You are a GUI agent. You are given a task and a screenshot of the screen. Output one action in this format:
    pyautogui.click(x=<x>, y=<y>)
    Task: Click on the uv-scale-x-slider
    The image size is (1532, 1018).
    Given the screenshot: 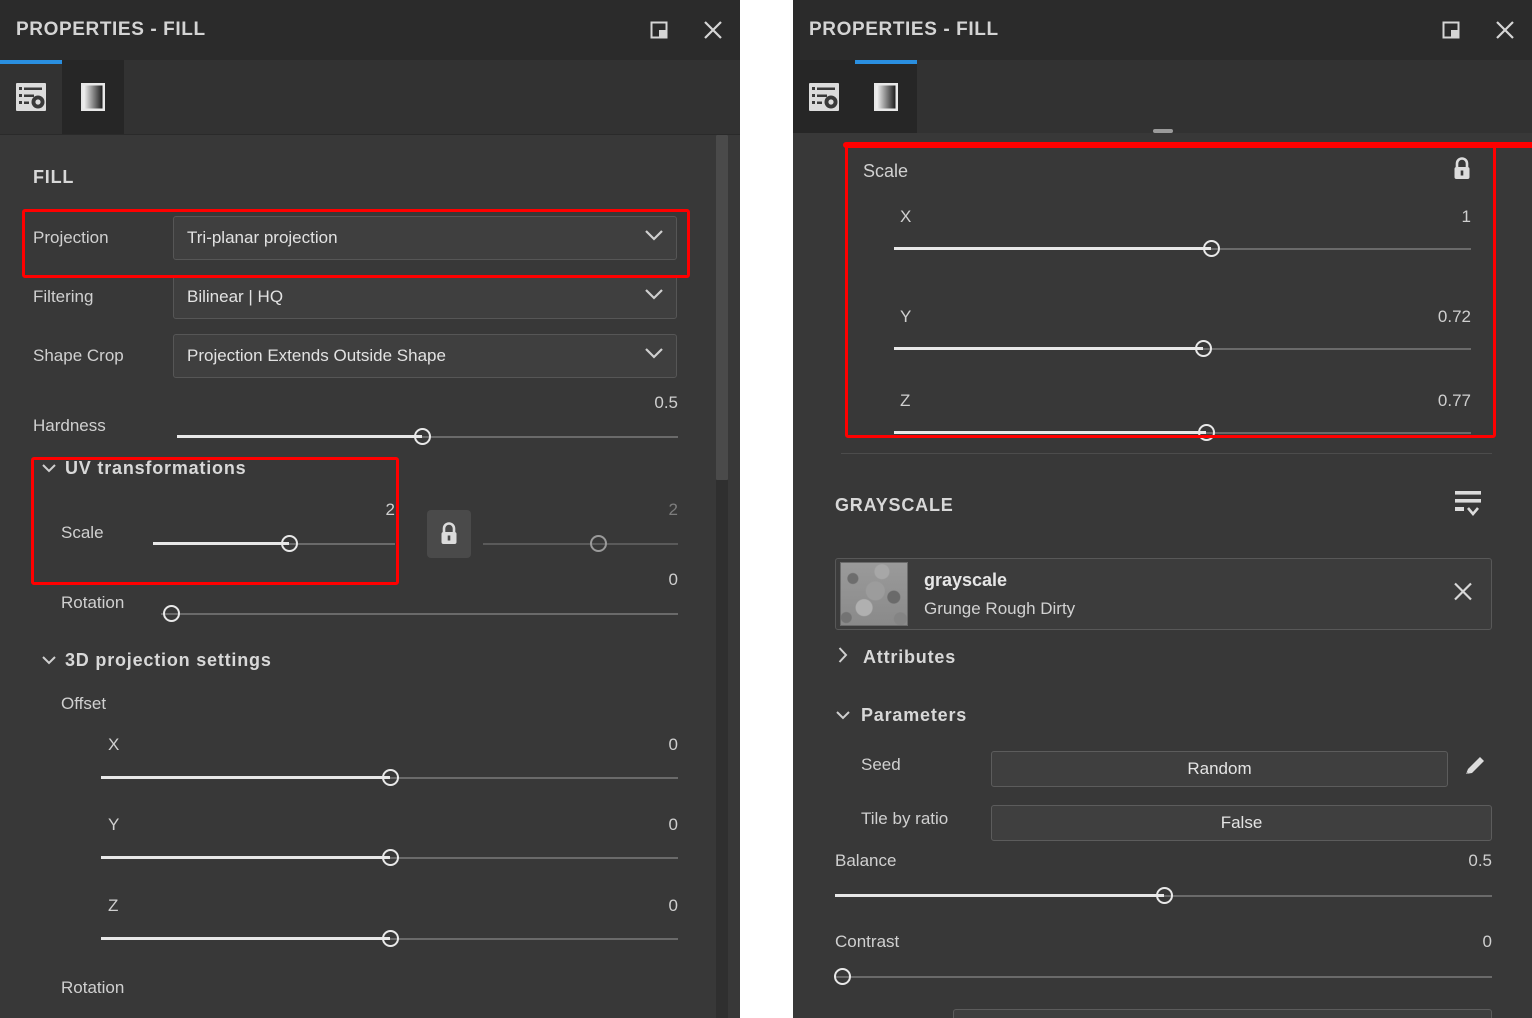 What is the action you would take?
    pyautogui.click(x=274, y=544)
    